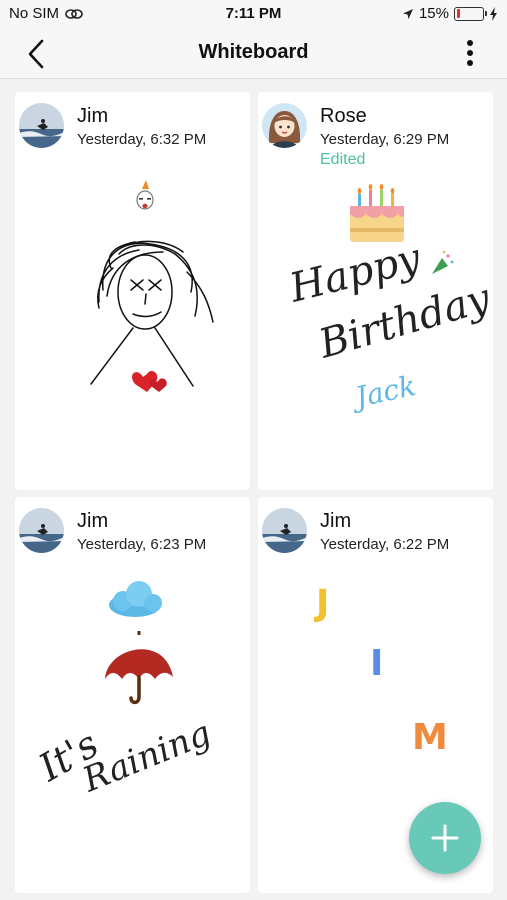 Image resolution: width=507 pixels, height=900 pixels. I want to click on letter-stickers: J I M, so click(380, 670).